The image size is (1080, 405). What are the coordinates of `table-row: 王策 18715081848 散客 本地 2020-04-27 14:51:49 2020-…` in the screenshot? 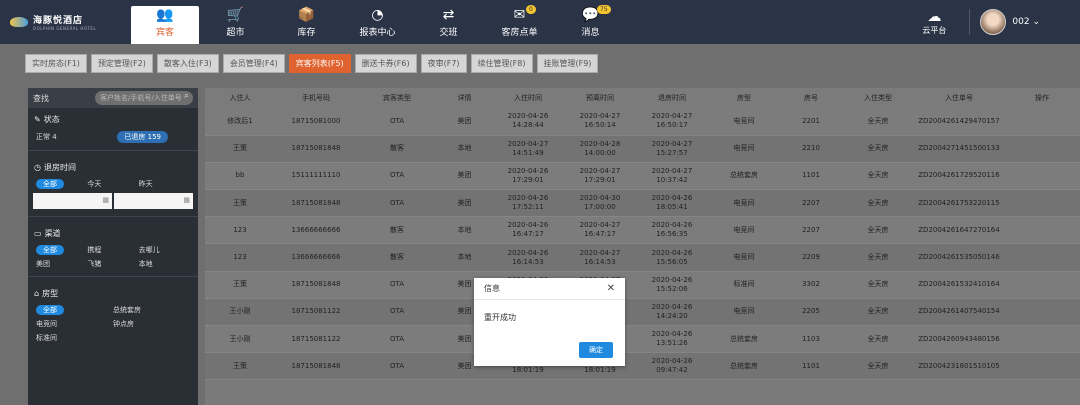 It's located at (642, 149).